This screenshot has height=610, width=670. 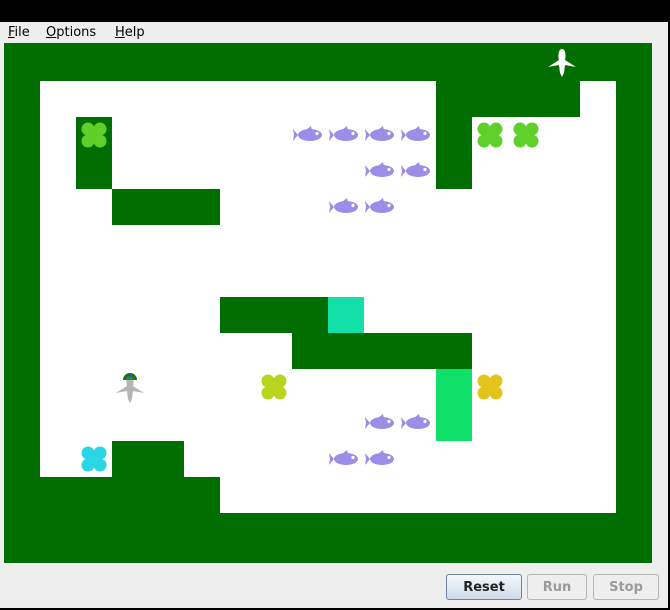 What do you see at coordinates (334, 32) in the screenshot?
I see `menu-bar: File Options Help` at bounding box center [334, 32].